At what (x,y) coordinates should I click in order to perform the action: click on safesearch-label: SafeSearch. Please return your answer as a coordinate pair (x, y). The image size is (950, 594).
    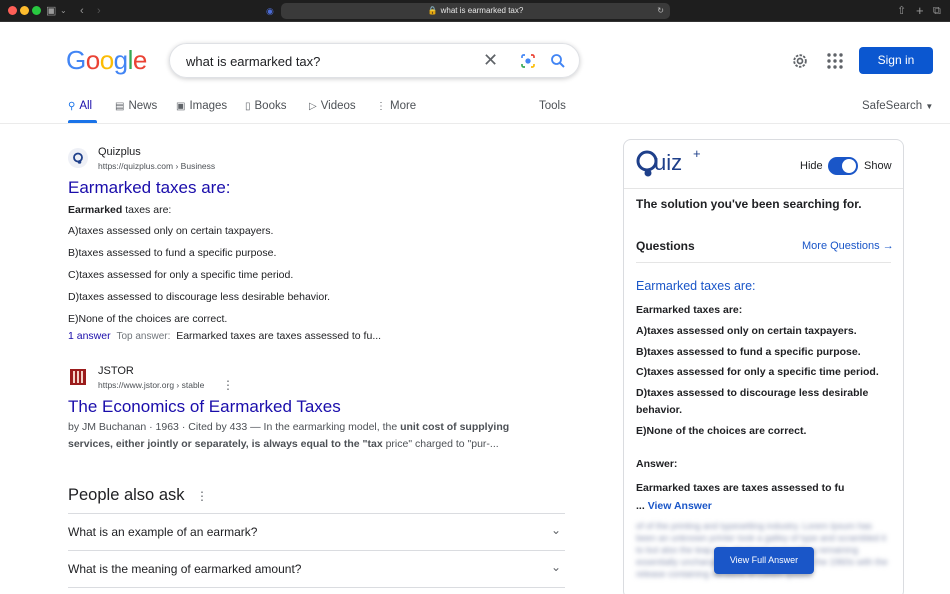
    Looking at the image, I should click on (892, 106).